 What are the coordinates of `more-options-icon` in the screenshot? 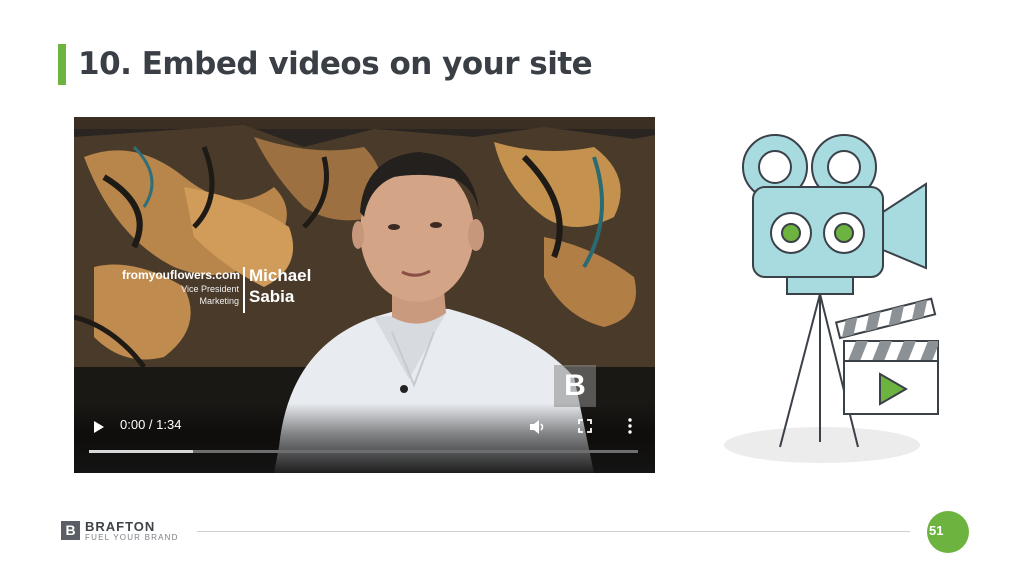 It's located at (630, 426).